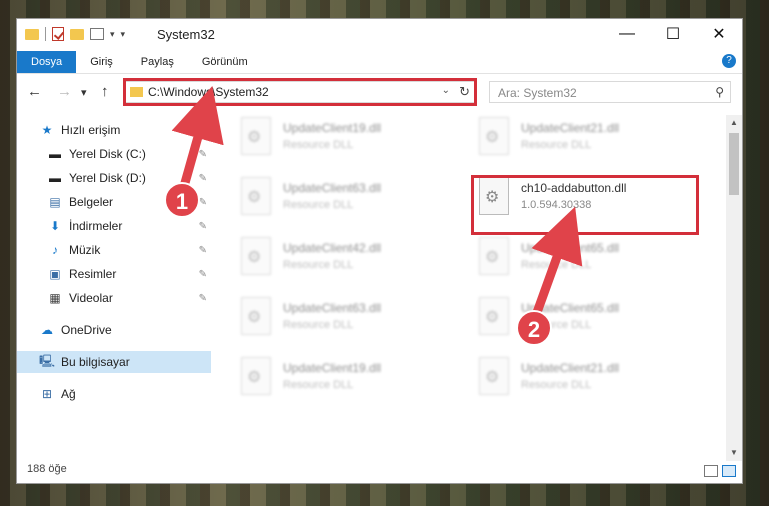 This screenshot has width=769, height=506. Describe the element at coordinates (47, 394) in the screenshot. I see `network-icon: ⊞` at that location.